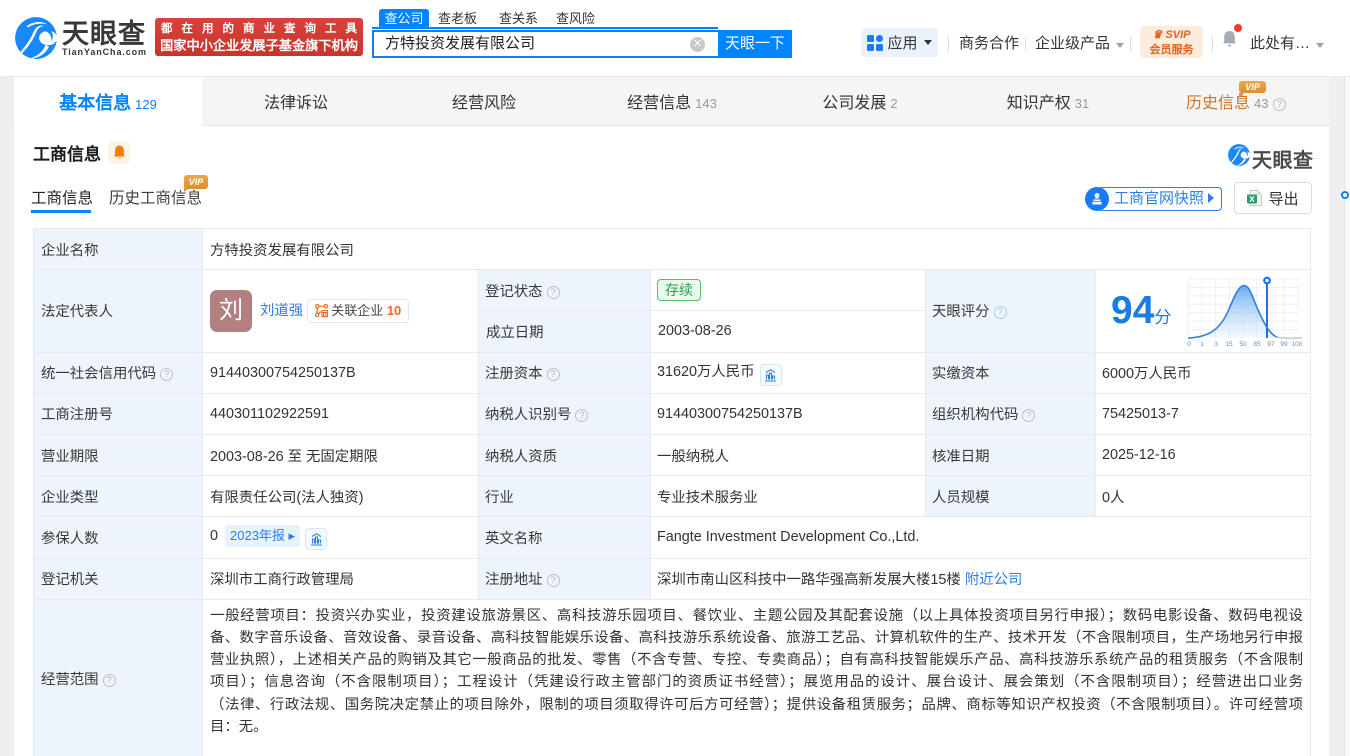  Describe the element at coordinates (1284, 344) in the screenshot. I see `svg-text: 99` at that location.